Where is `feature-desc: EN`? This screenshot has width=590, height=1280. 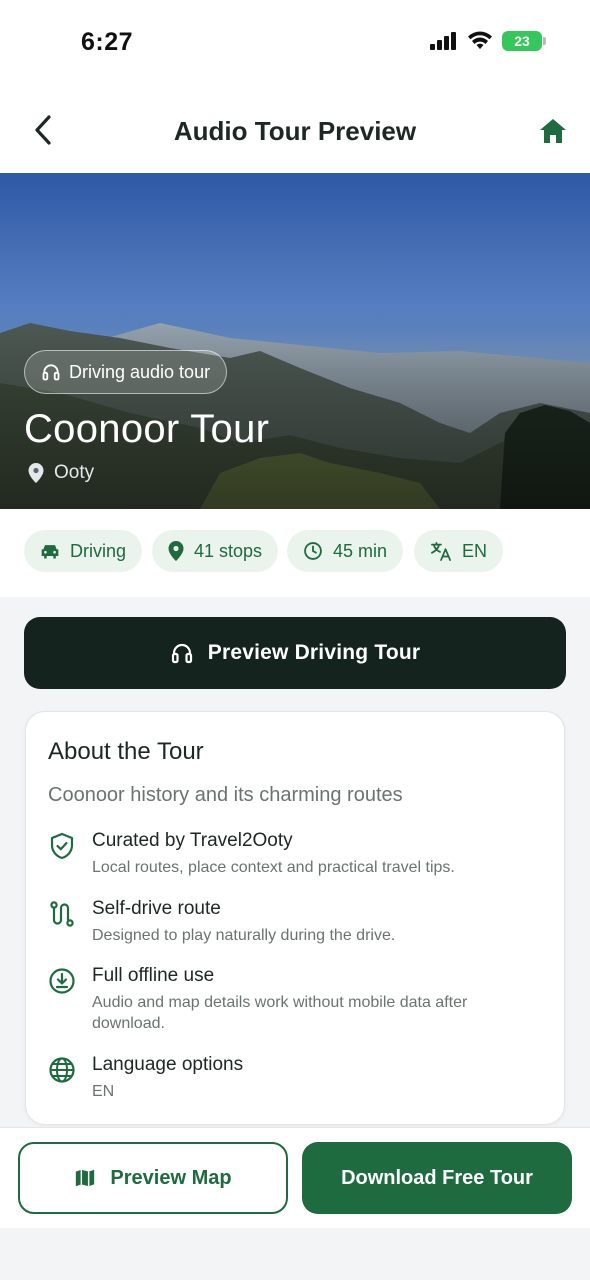 feature-desc: EN is located at coordinates (103, 1091).